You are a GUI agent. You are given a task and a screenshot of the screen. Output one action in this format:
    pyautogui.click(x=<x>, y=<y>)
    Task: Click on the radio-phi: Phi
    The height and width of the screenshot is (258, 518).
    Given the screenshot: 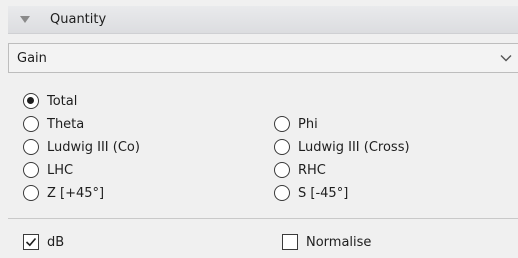 What is the action you would take?
    pyautogui.click(x=296, y=124)
    